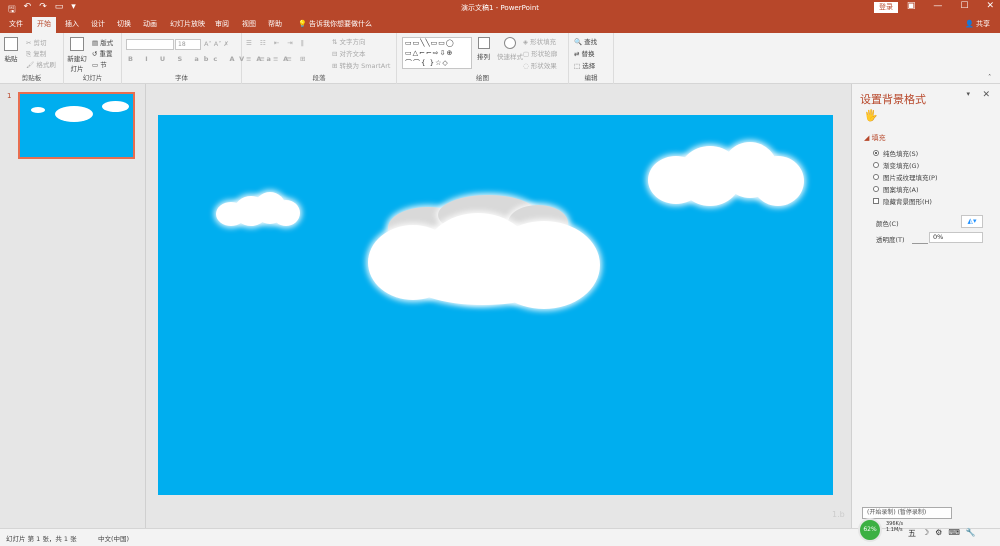 The width and height of the screenshot is (1000, 546). What do you see at coordinates (205, 58) in the screenshot?
I see `font-group: 18 A˄ A˅ ✗ B I U S abc AV Aa A 字体` at bounding box center [205, 58].